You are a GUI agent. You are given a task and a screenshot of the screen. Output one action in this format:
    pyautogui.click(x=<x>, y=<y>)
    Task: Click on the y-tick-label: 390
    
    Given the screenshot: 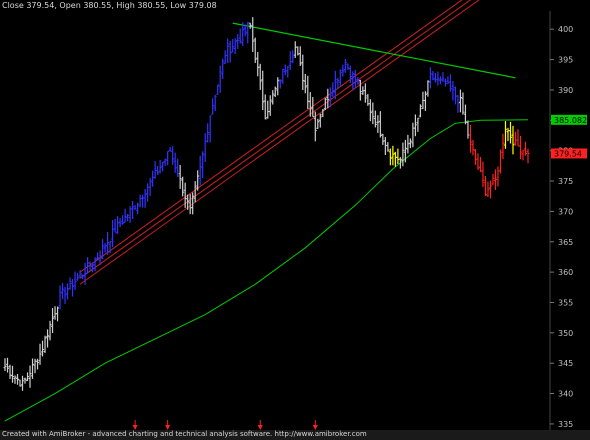 What is the action you would take?
    pyautogui.click(x=565, y=90)
    